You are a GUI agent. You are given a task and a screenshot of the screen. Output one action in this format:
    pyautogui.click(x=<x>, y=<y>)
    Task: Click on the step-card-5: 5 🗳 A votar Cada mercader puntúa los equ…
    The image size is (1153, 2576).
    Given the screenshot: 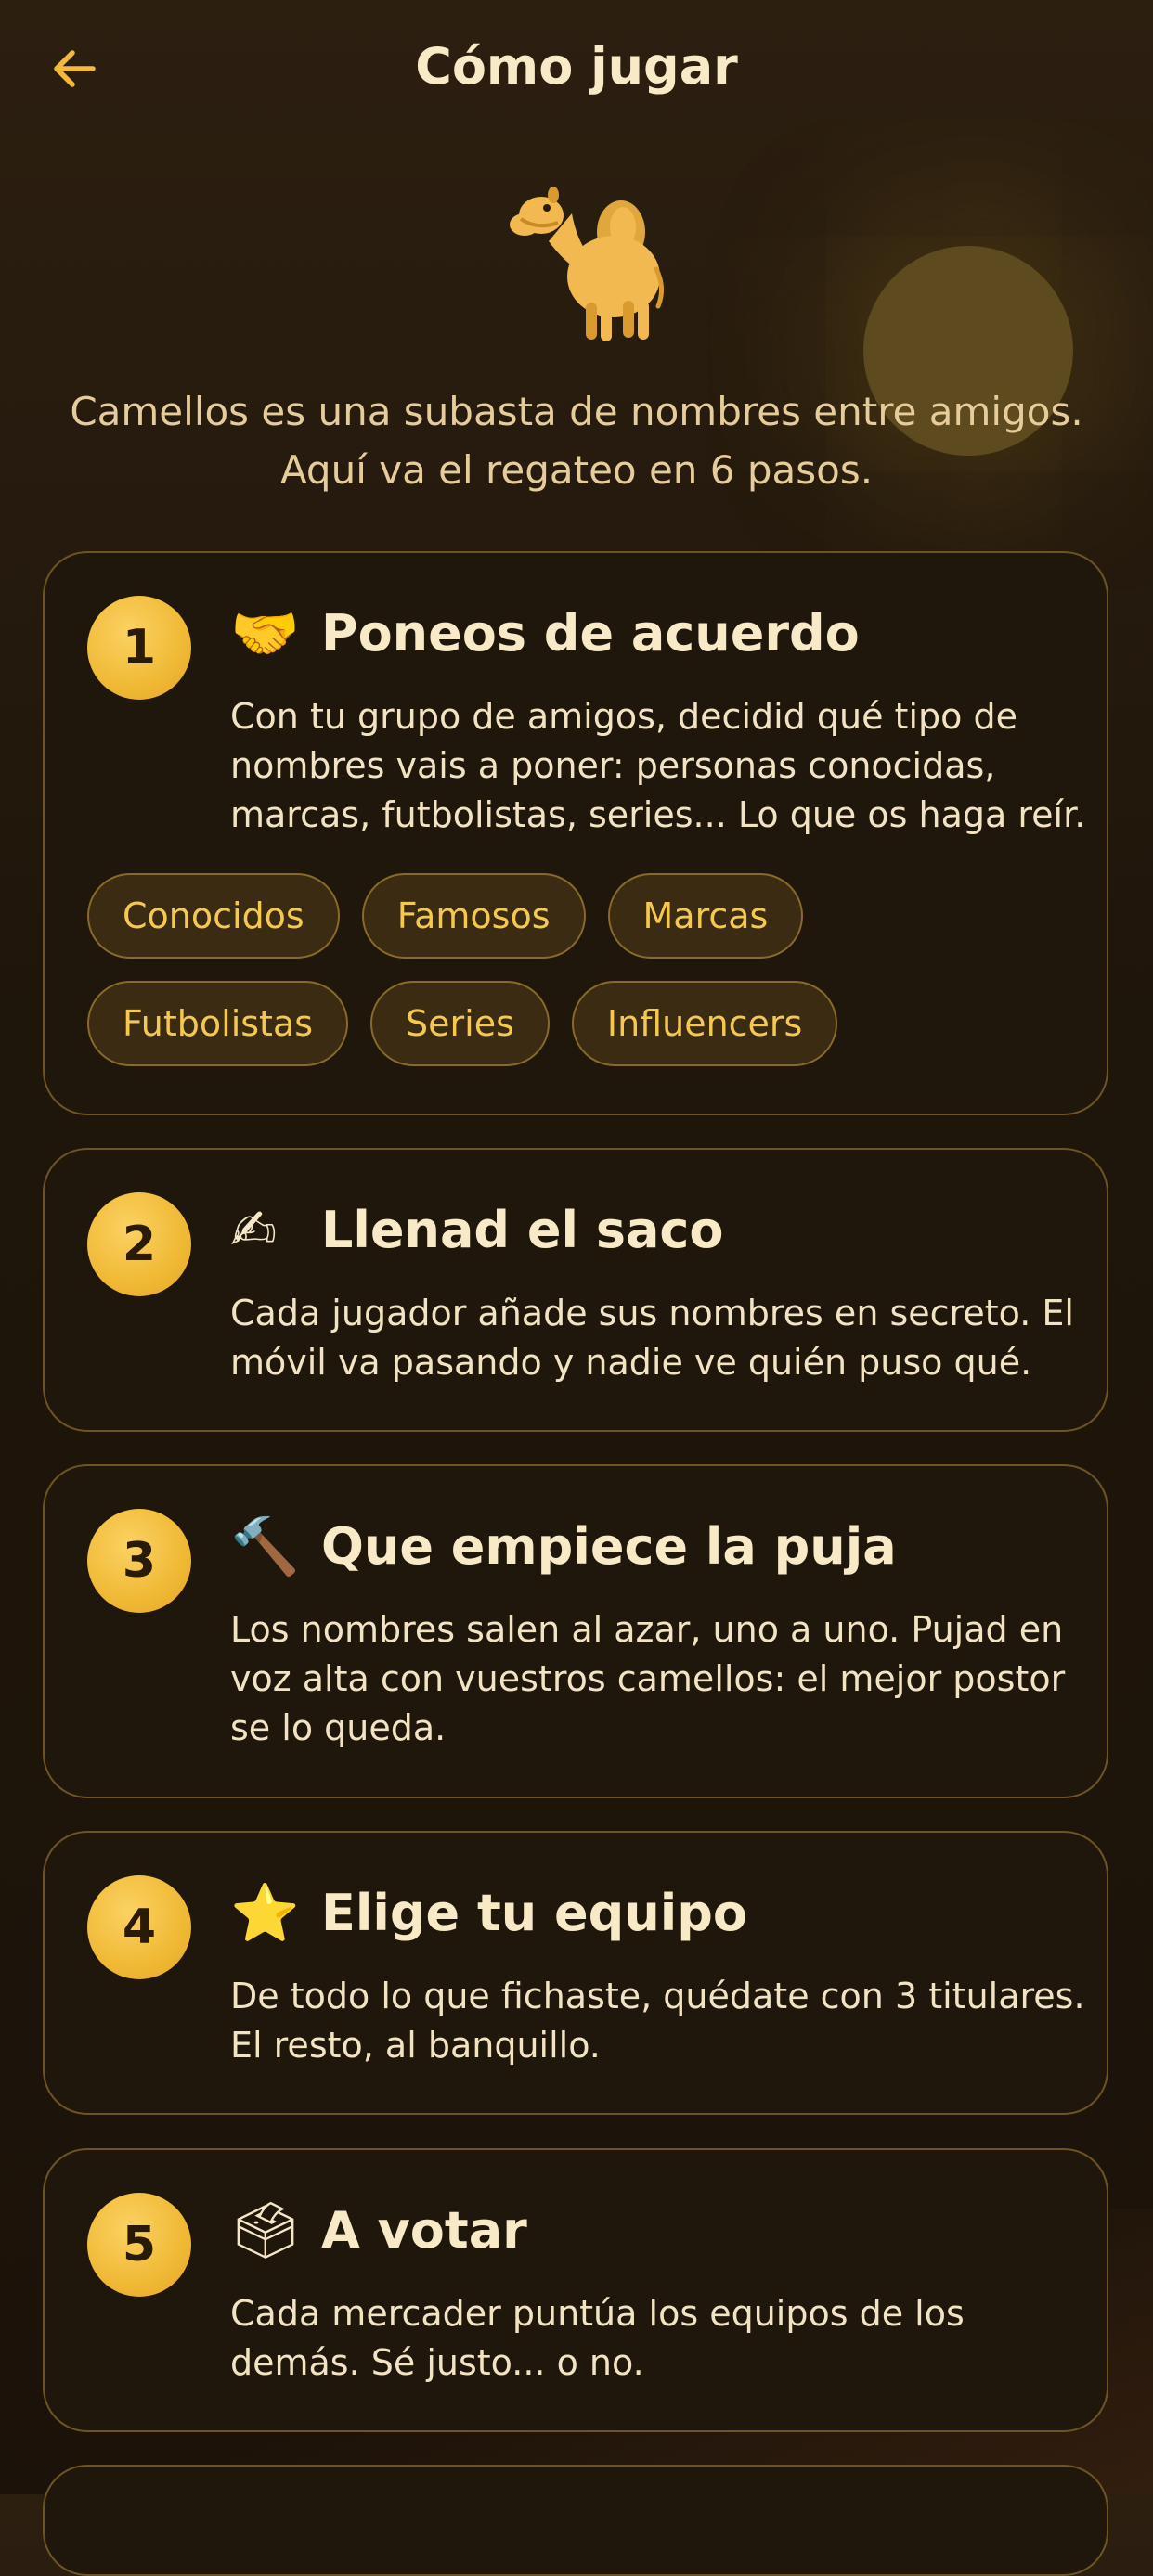 What is the action you would take?
    pyautogui.click(x=575, y=2290)
    